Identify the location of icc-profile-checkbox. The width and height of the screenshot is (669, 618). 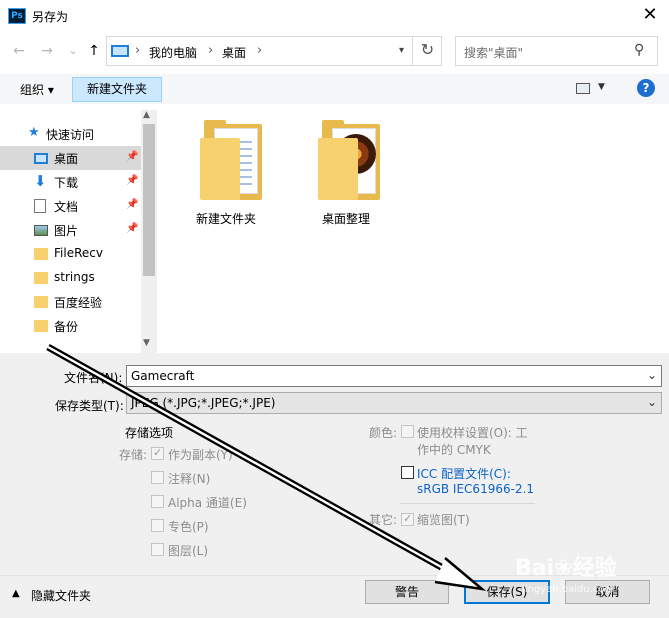
(407, 472).